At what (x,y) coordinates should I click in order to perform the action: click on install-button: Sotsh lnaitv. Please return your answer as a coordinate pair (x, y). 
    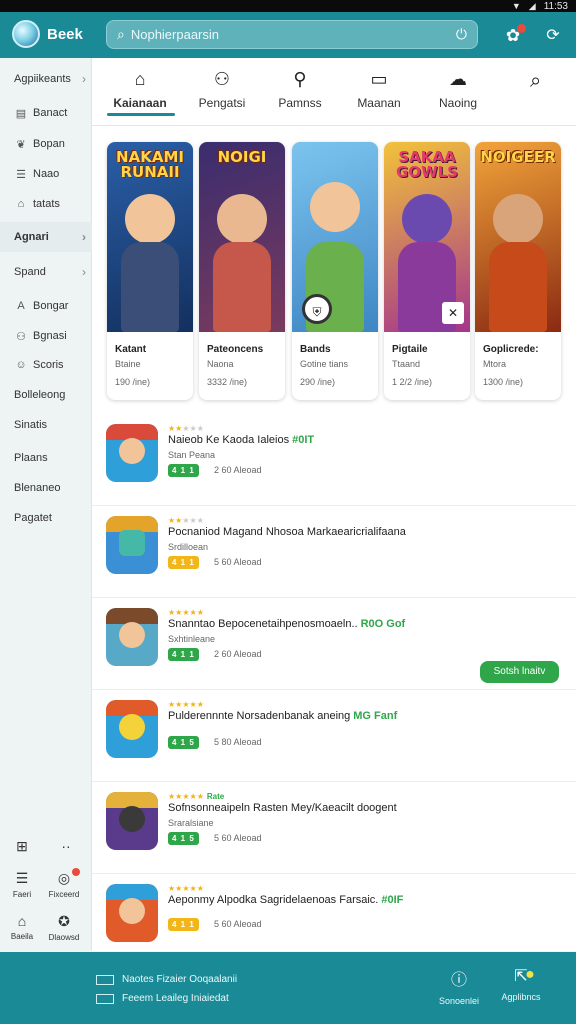
    Looking at the image, I should click on (519, 672).